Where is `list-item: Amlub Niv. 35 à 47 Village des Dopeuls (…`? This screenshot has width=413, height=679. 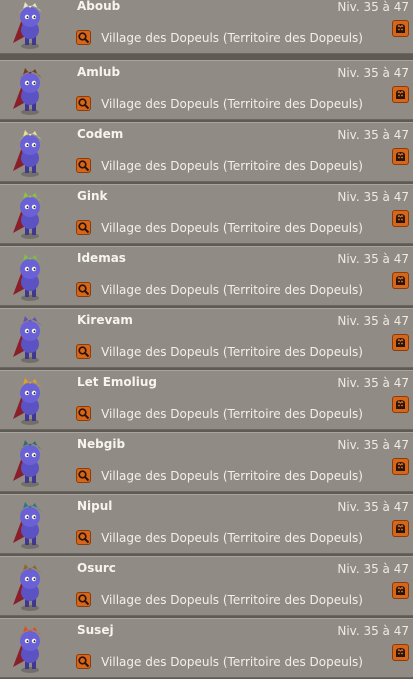
list-item: Amlub Niv. 35 à 47 Village des Dopeuls (… is located at coordinates (206, 90).